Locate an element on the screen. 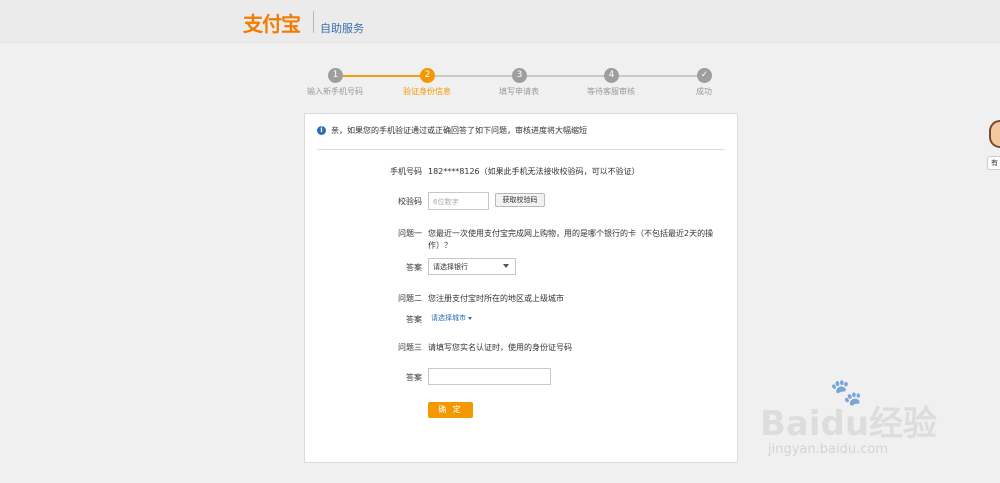 The height and width of the screenshot is (483, 1000). q1-text-line1: 您最近一次使用支付宝完成网上购物，用的是哪个银行的卡（不包括最近2天的操 is located at coordinates (571, 233).